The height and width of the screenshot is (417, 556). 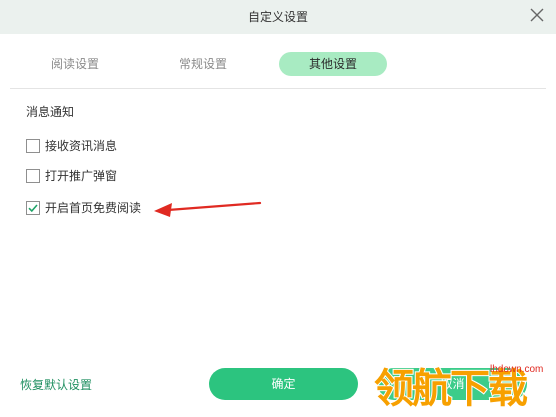 I want to click on section-title: 消息通知, so click(x=50, y=112).